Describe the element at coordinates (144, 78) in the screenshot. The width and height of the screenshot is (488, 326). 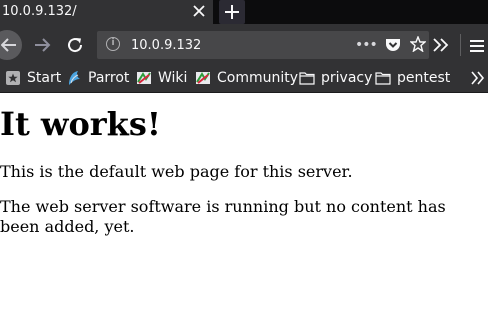
I see `wiki-icon` at that location.